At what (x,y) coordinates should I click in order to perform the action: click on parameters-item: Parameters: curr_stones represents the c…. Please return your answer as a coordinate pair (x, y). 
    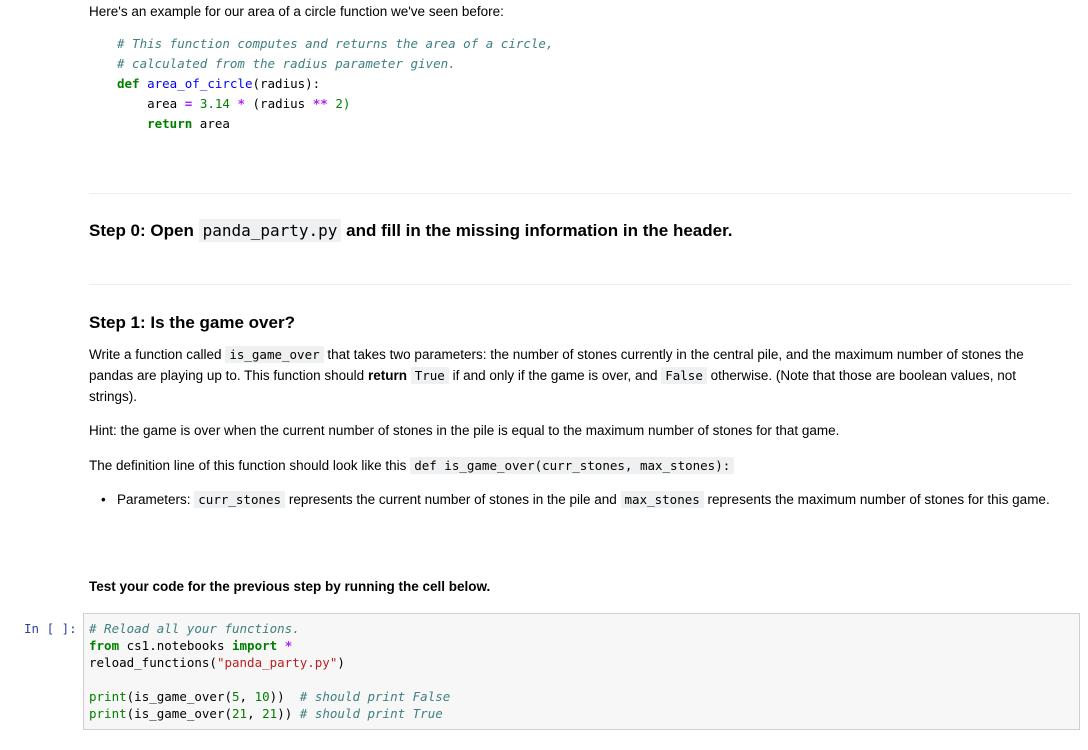
    Looking at the image, I should click on (584, 499).